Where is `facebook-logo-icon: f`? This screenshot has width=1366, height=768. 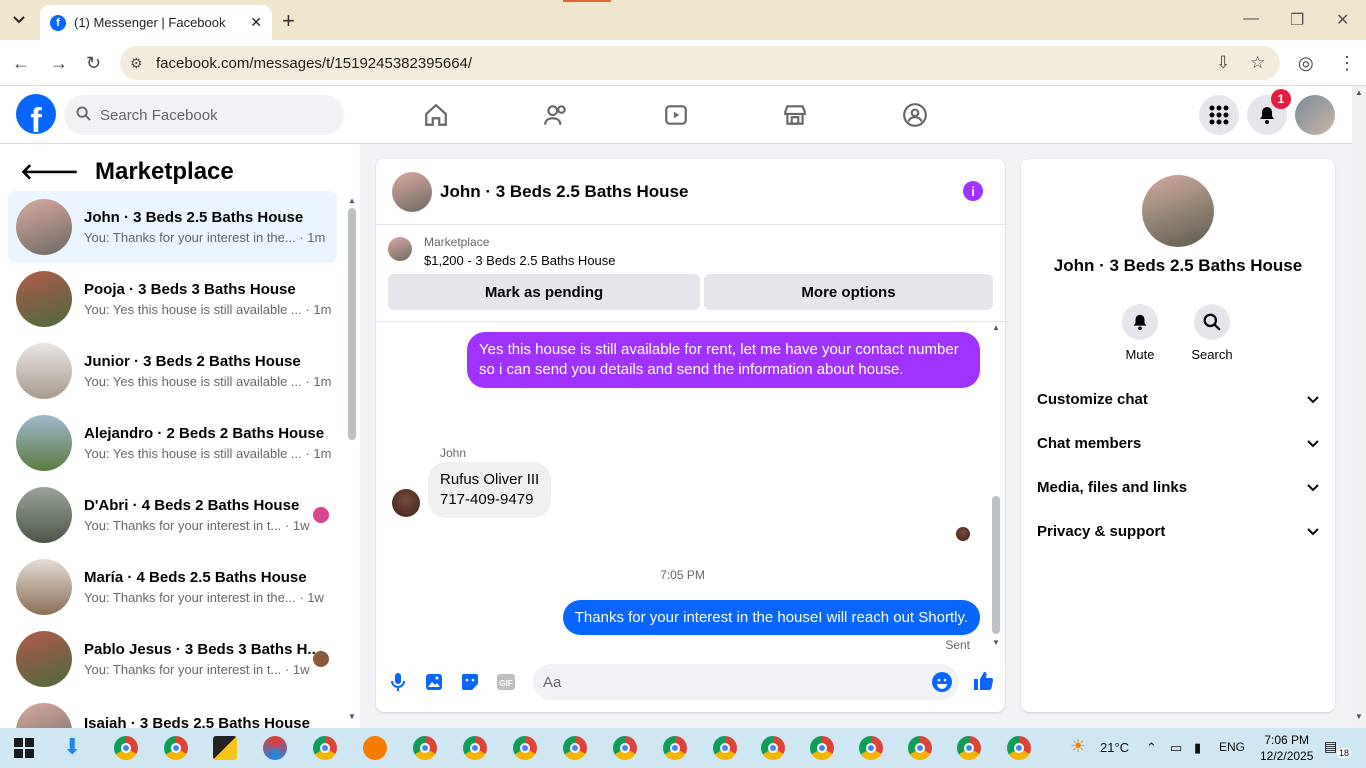
facebook-logo-icon: f is located at coordinates (36, 114).